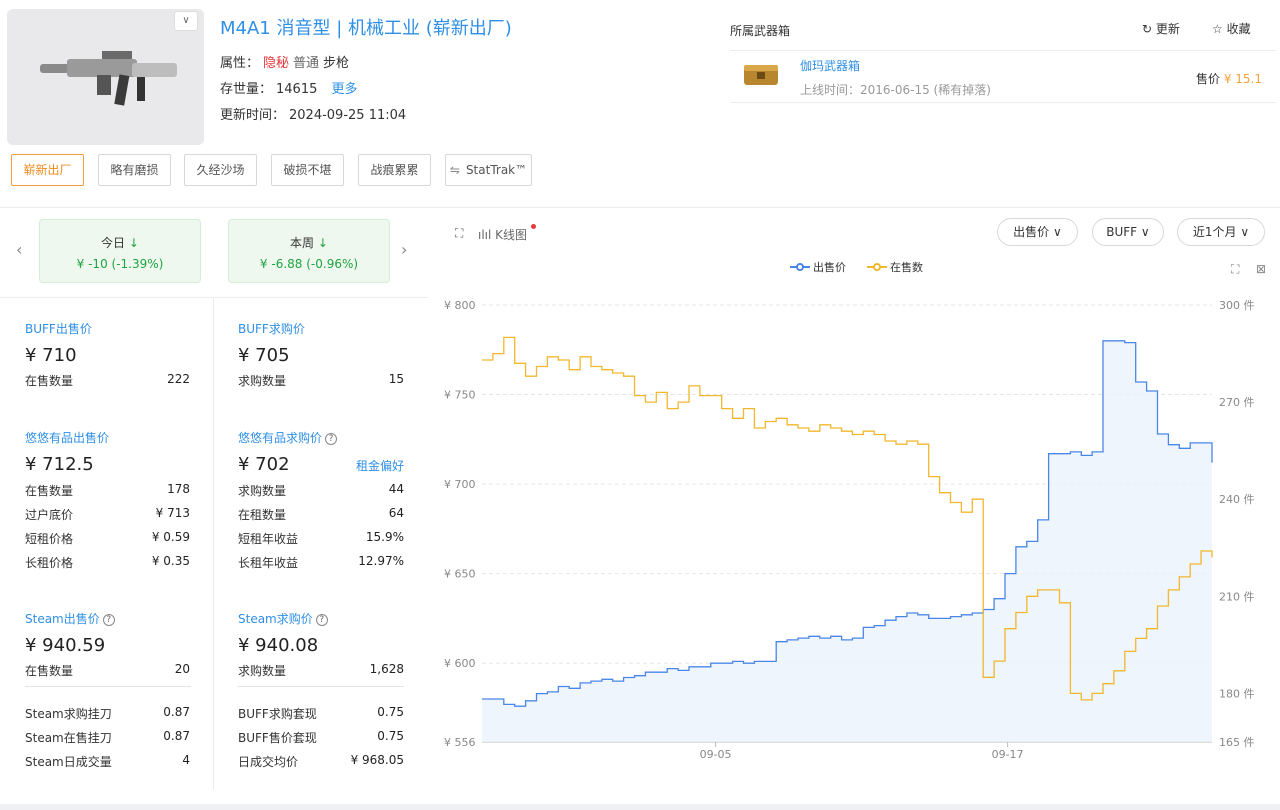 The height and width of the screenshot is (810, 1280). I want to click on wear-tab-battle-scarred: 战痕累累, so click(394, 170).